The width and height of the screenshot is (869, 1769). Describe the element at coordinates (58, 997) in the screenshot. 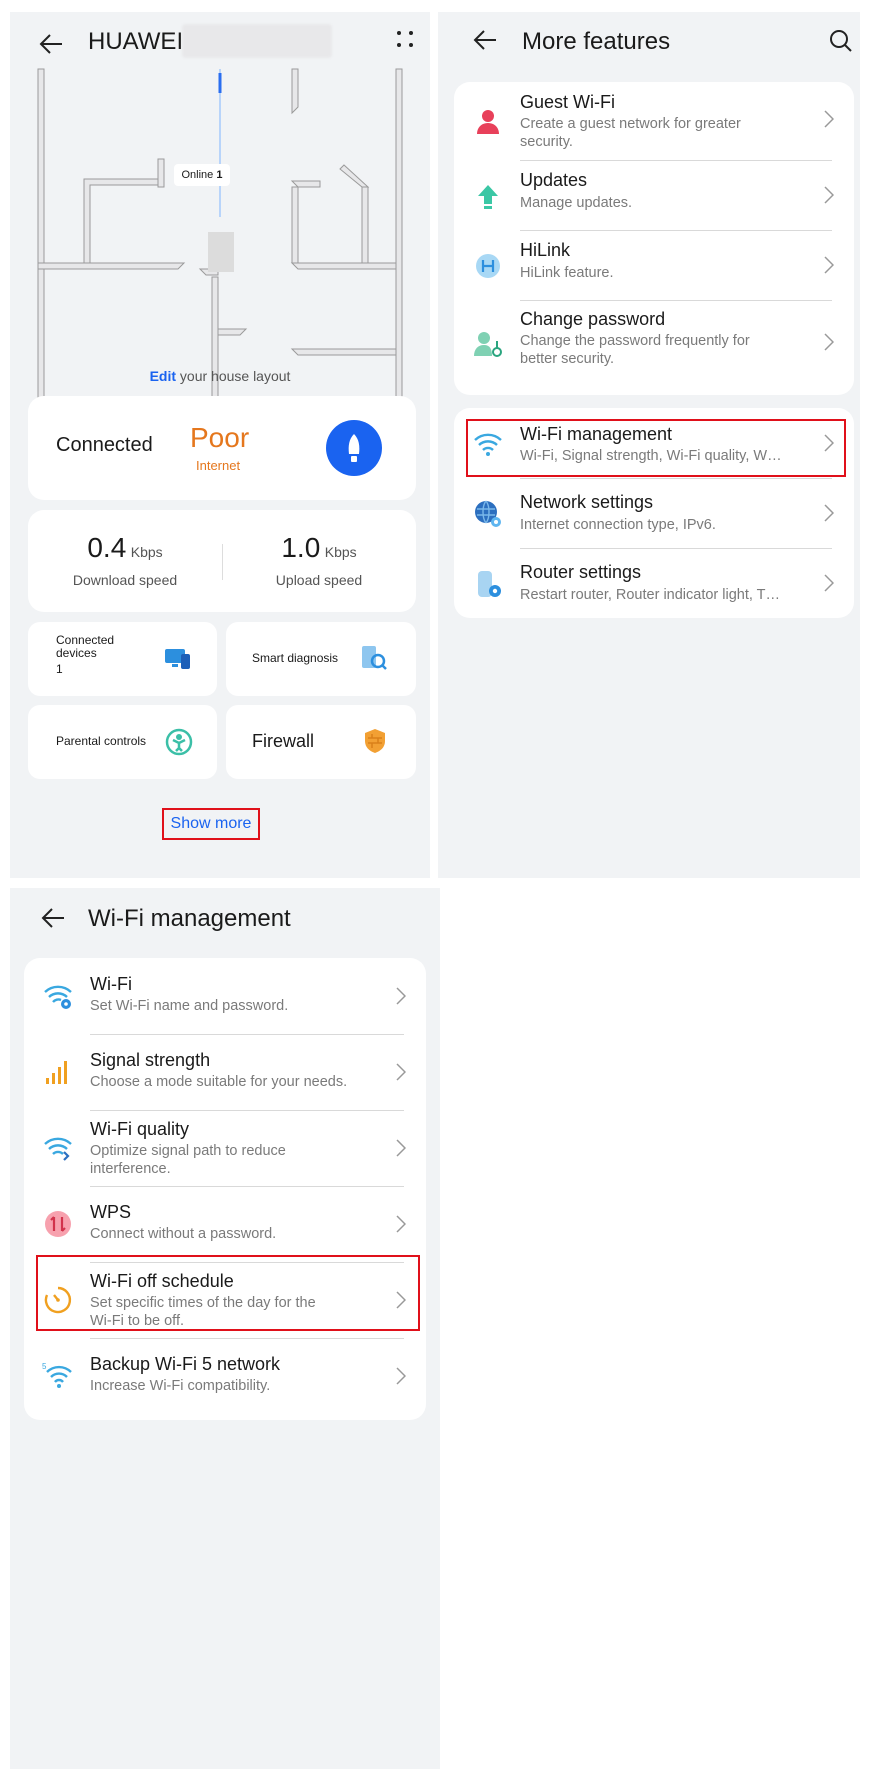

I see `wifi-gear-icon` at that location.